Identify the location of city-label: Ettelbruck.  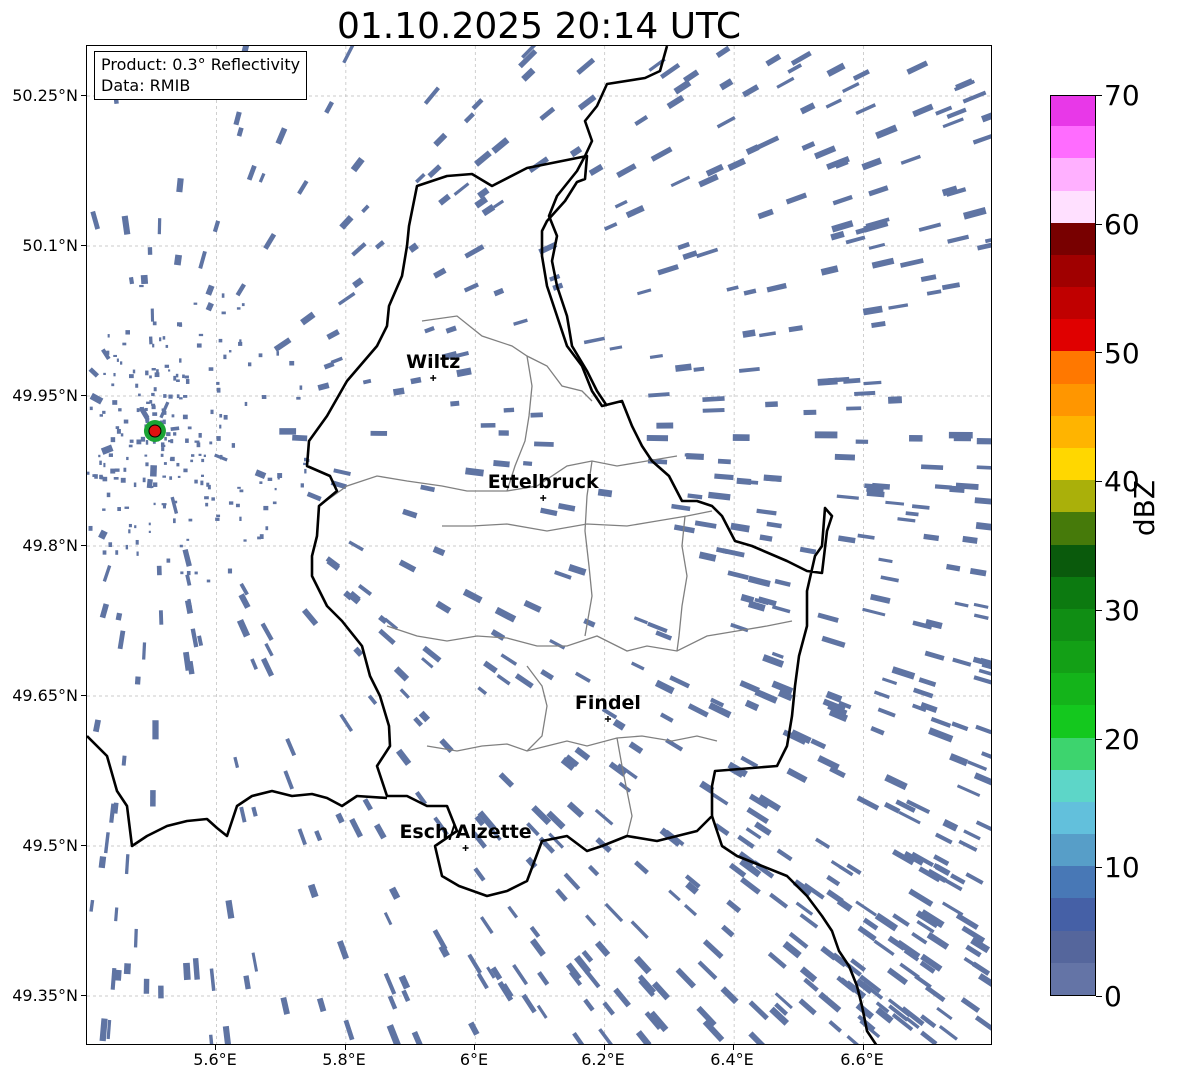
(543, 482).